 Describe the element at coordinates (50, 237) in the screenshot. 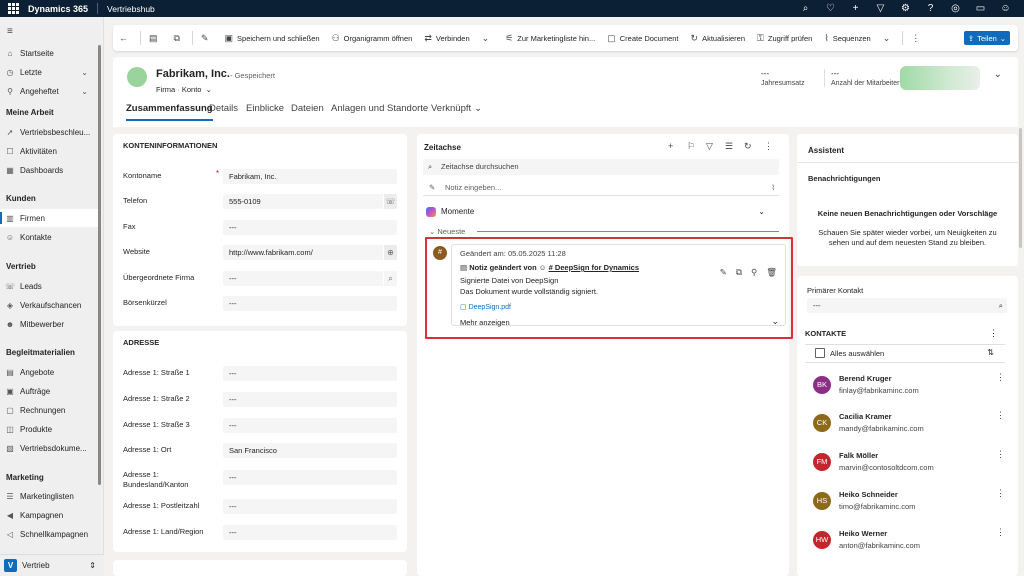

I see `nav-item-contacts: ☺ Kontakte` at that location.